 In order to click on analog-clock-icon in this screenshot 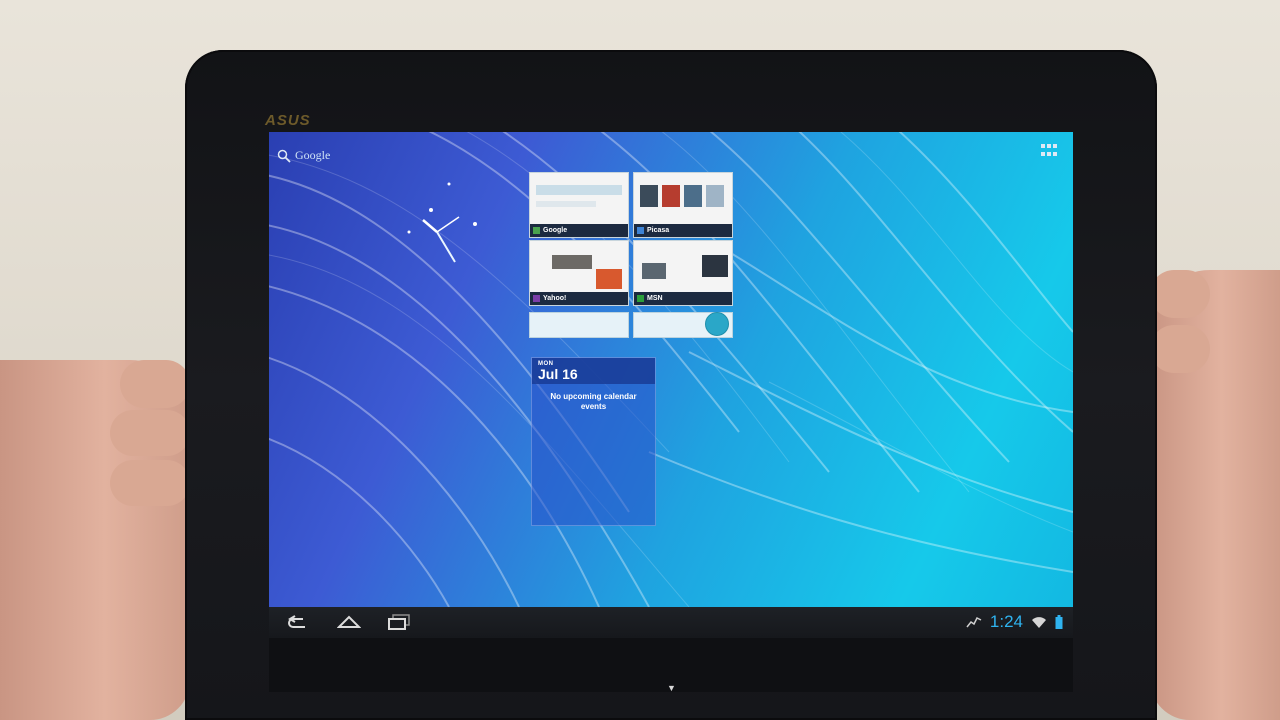, I will do `click(439, 222)`.